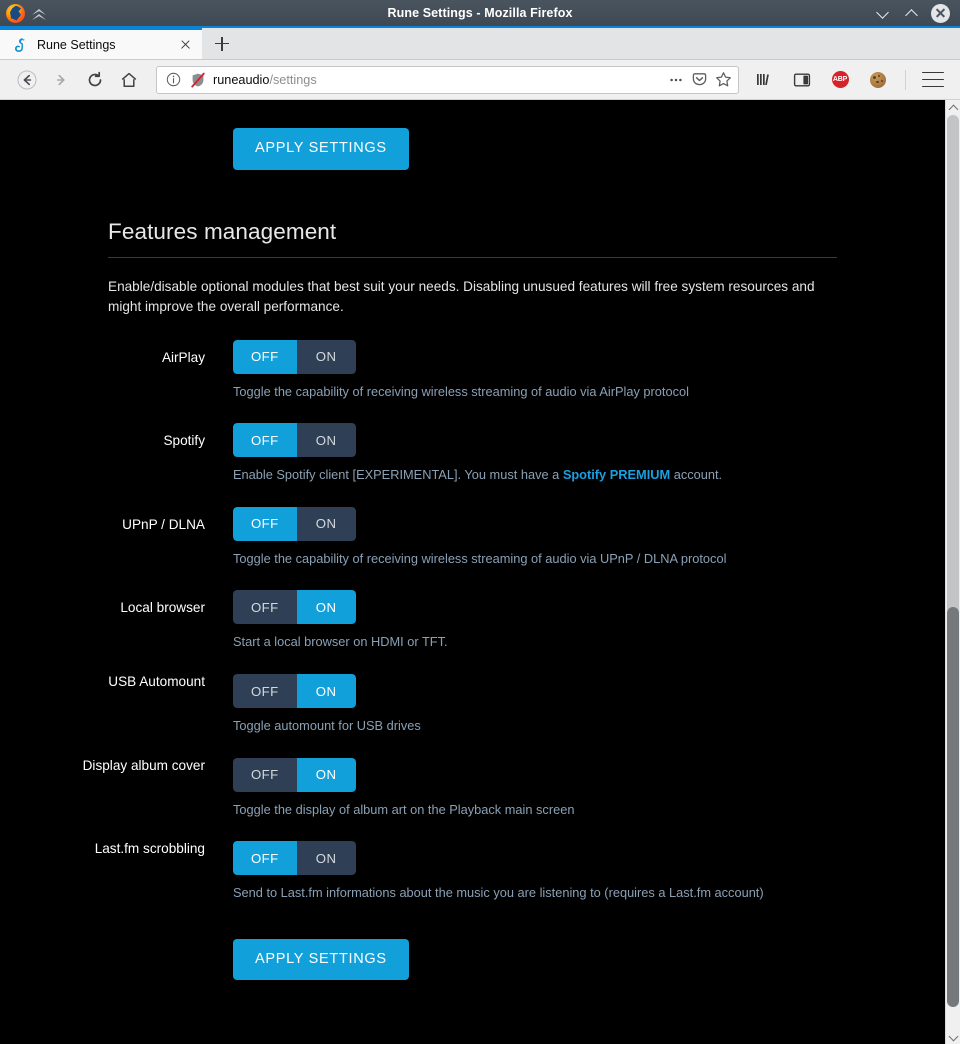 The image size is (960, 1044). I want to click on feature-label: USB Automount, so click(156, 681).